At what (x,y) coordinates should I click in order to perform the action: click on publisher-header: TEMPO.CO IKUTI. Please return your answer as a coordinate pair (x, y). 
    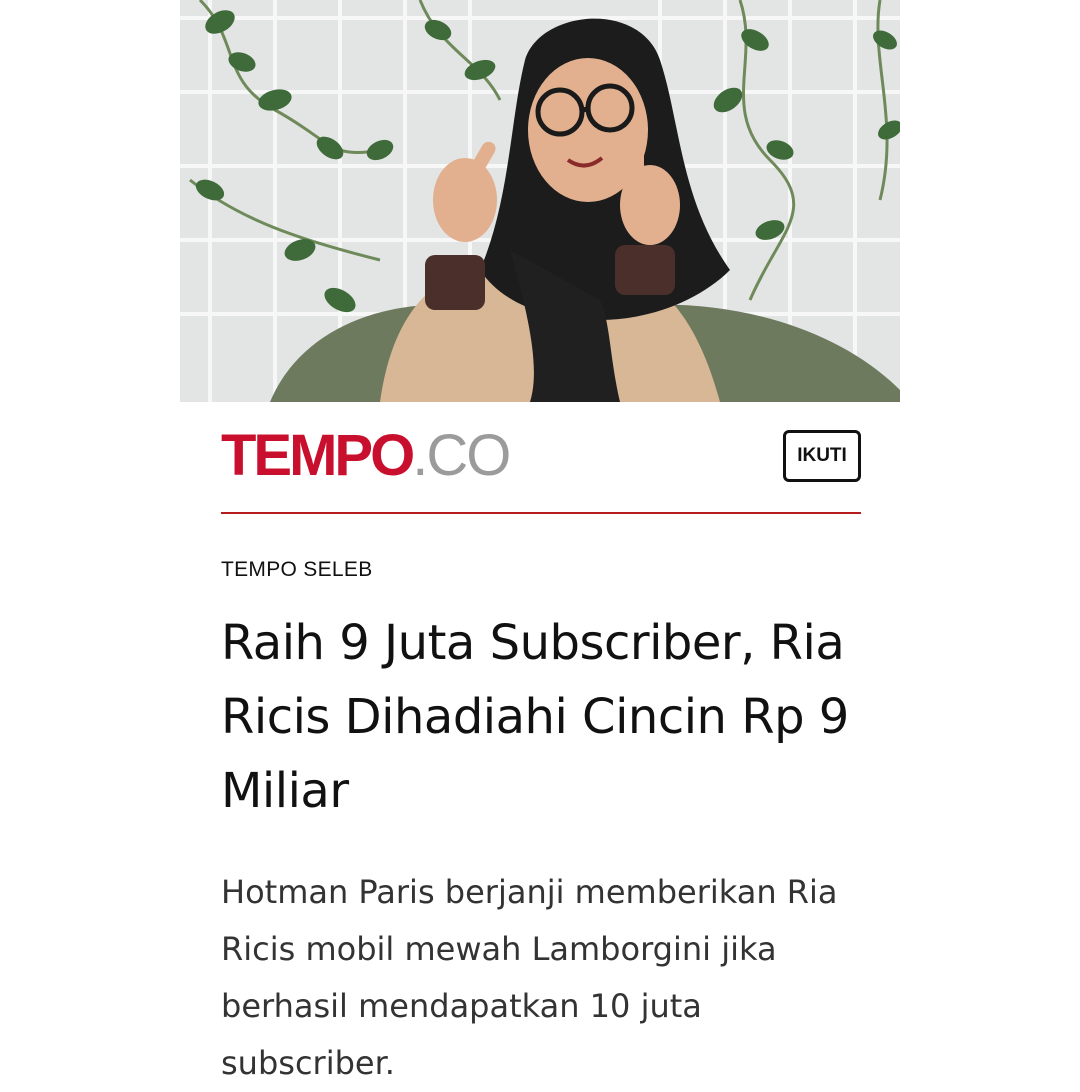
    Looking at the image, I should click on (541, 456).